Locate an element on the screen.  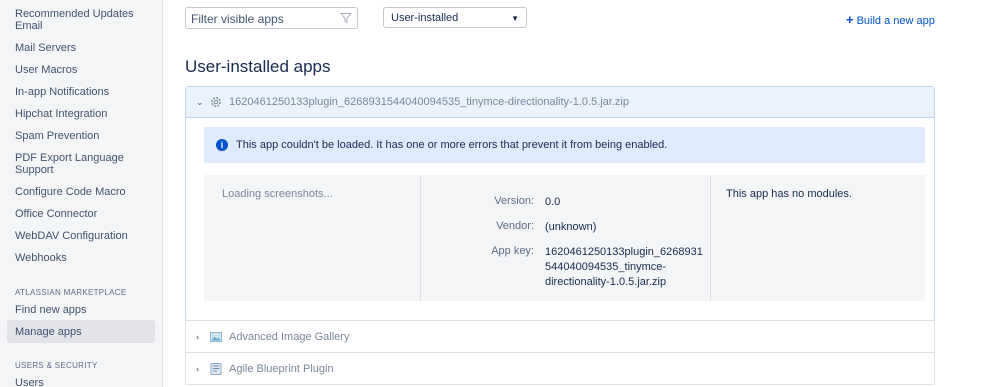
sidebar-item-manage-apps: Manage apps is located at coordinates (85, 332).